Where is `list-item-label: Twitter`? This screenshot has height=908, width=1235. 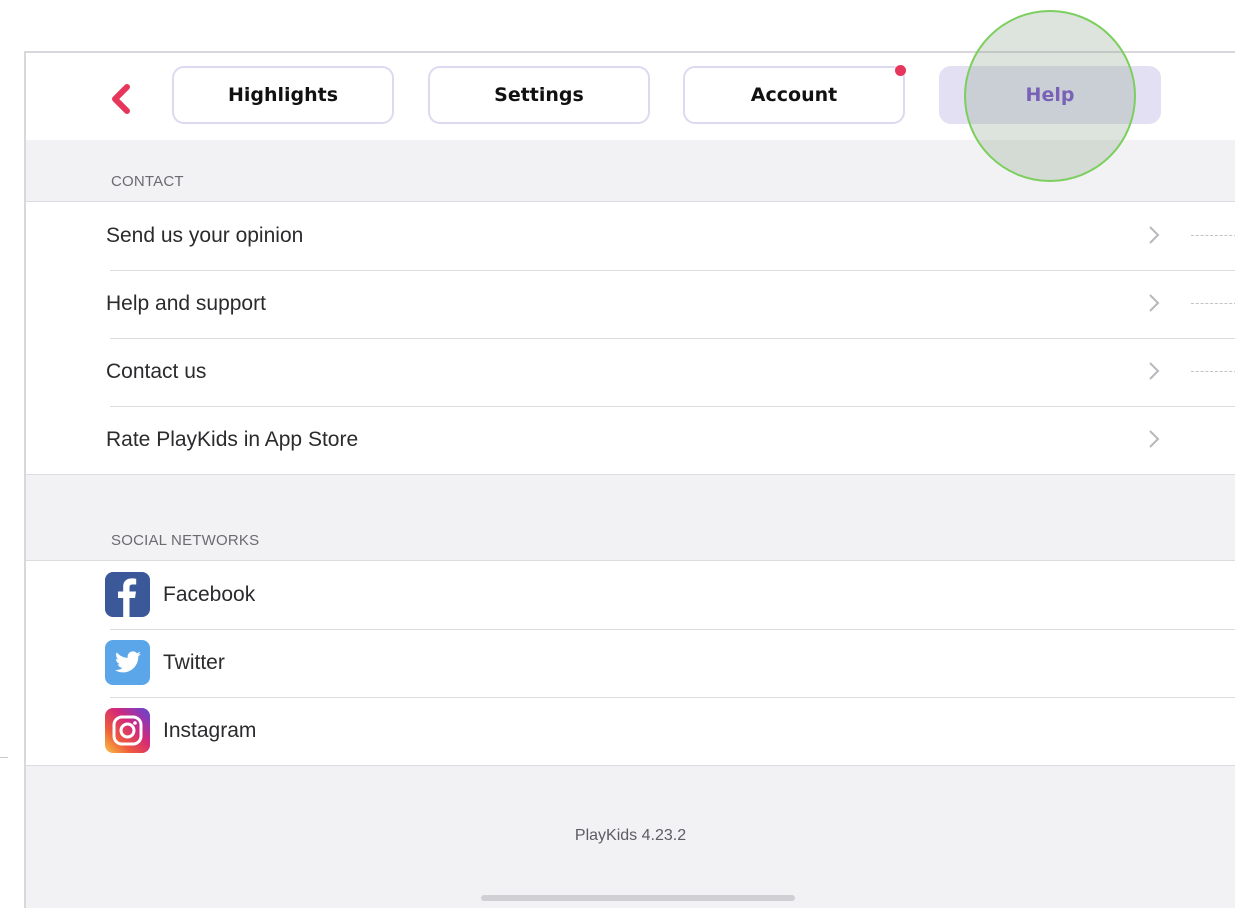
list-item-label: Twitter is located at coordinates (194, 662).